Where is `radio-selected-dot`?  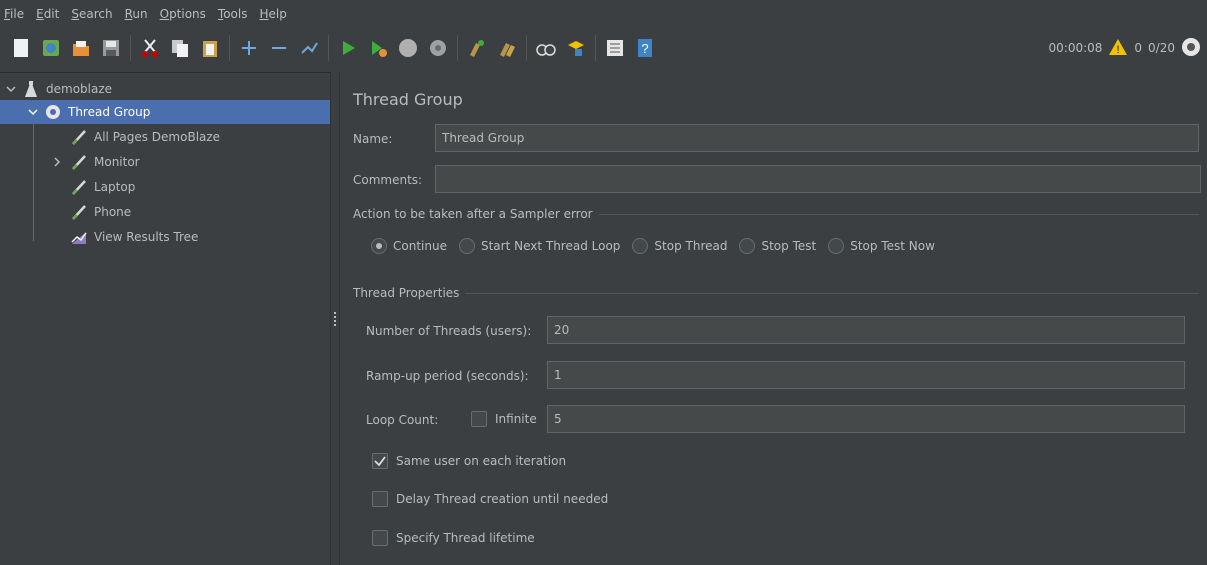
radio-selected-dot is located at coordinates (379, 246).